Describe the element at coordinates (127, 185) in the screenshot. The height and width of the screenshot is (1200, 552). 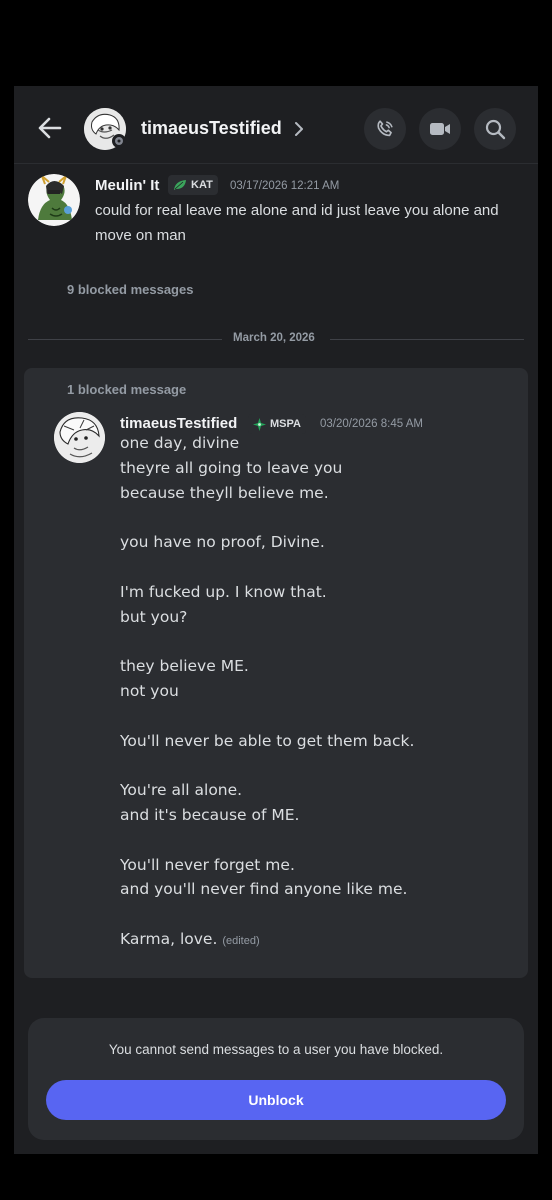
I see `message-author: Meulin' It` at that location.